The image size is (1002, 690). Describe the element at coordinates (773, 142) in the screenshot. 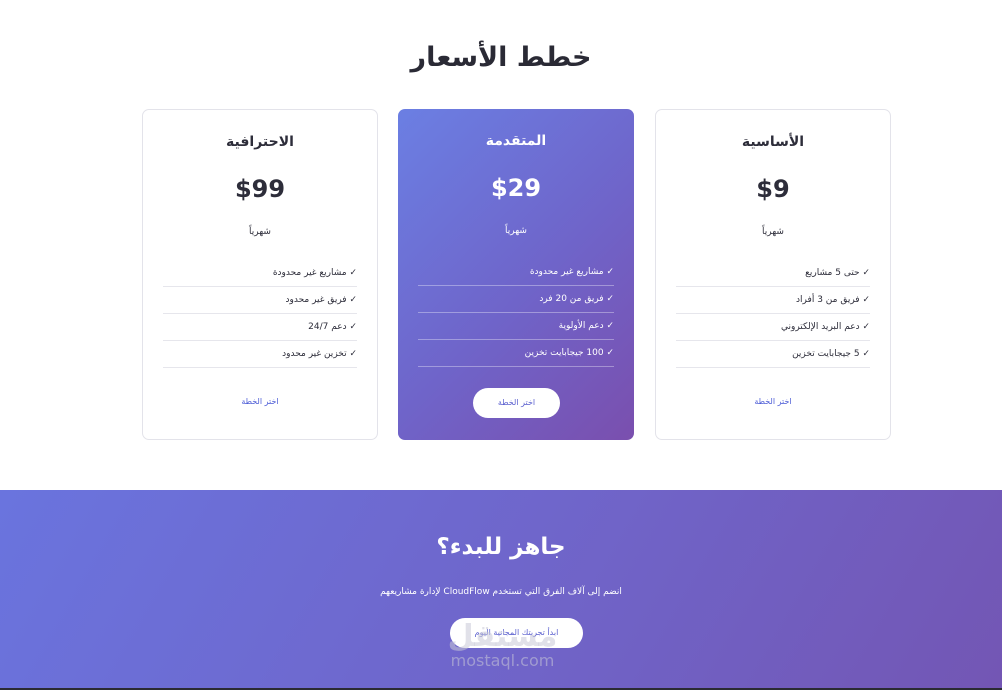

I see `plan-name: الأساسية` at that location.